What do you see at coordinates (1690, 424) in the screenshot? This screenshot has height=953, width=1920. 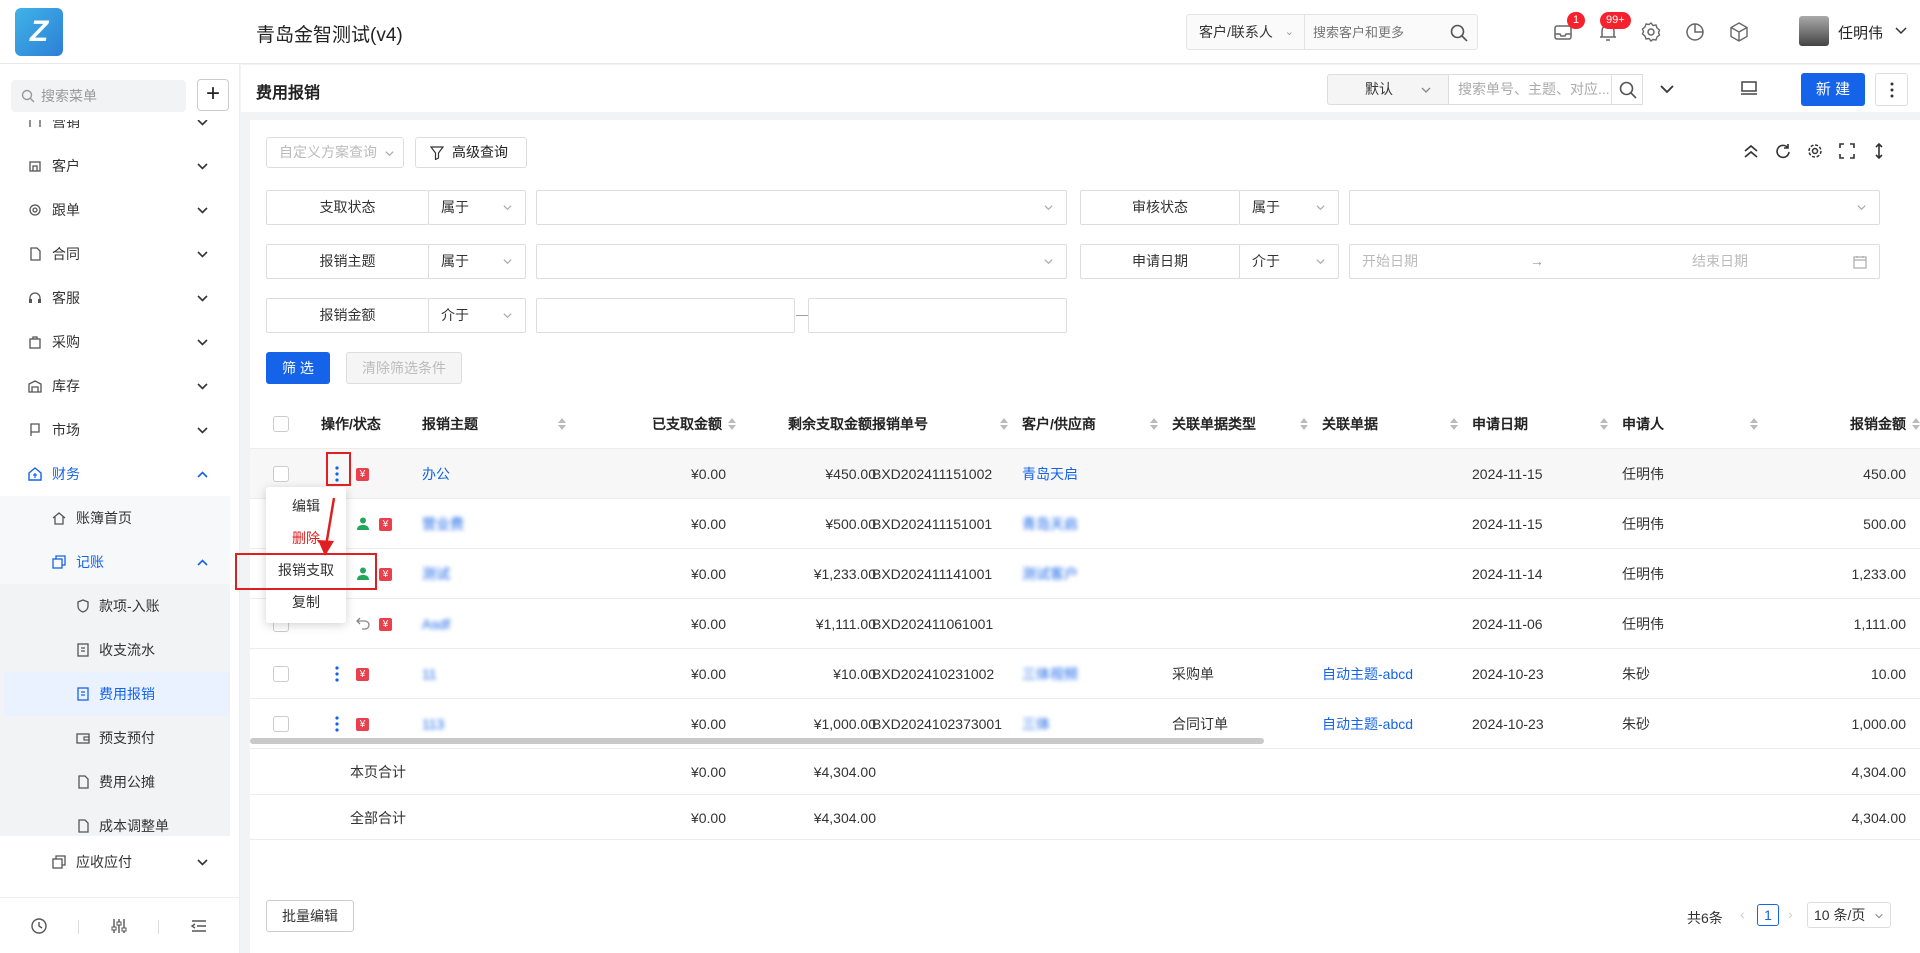 I see `col-applicant: 申请人` at bounding box center [1690, 424].